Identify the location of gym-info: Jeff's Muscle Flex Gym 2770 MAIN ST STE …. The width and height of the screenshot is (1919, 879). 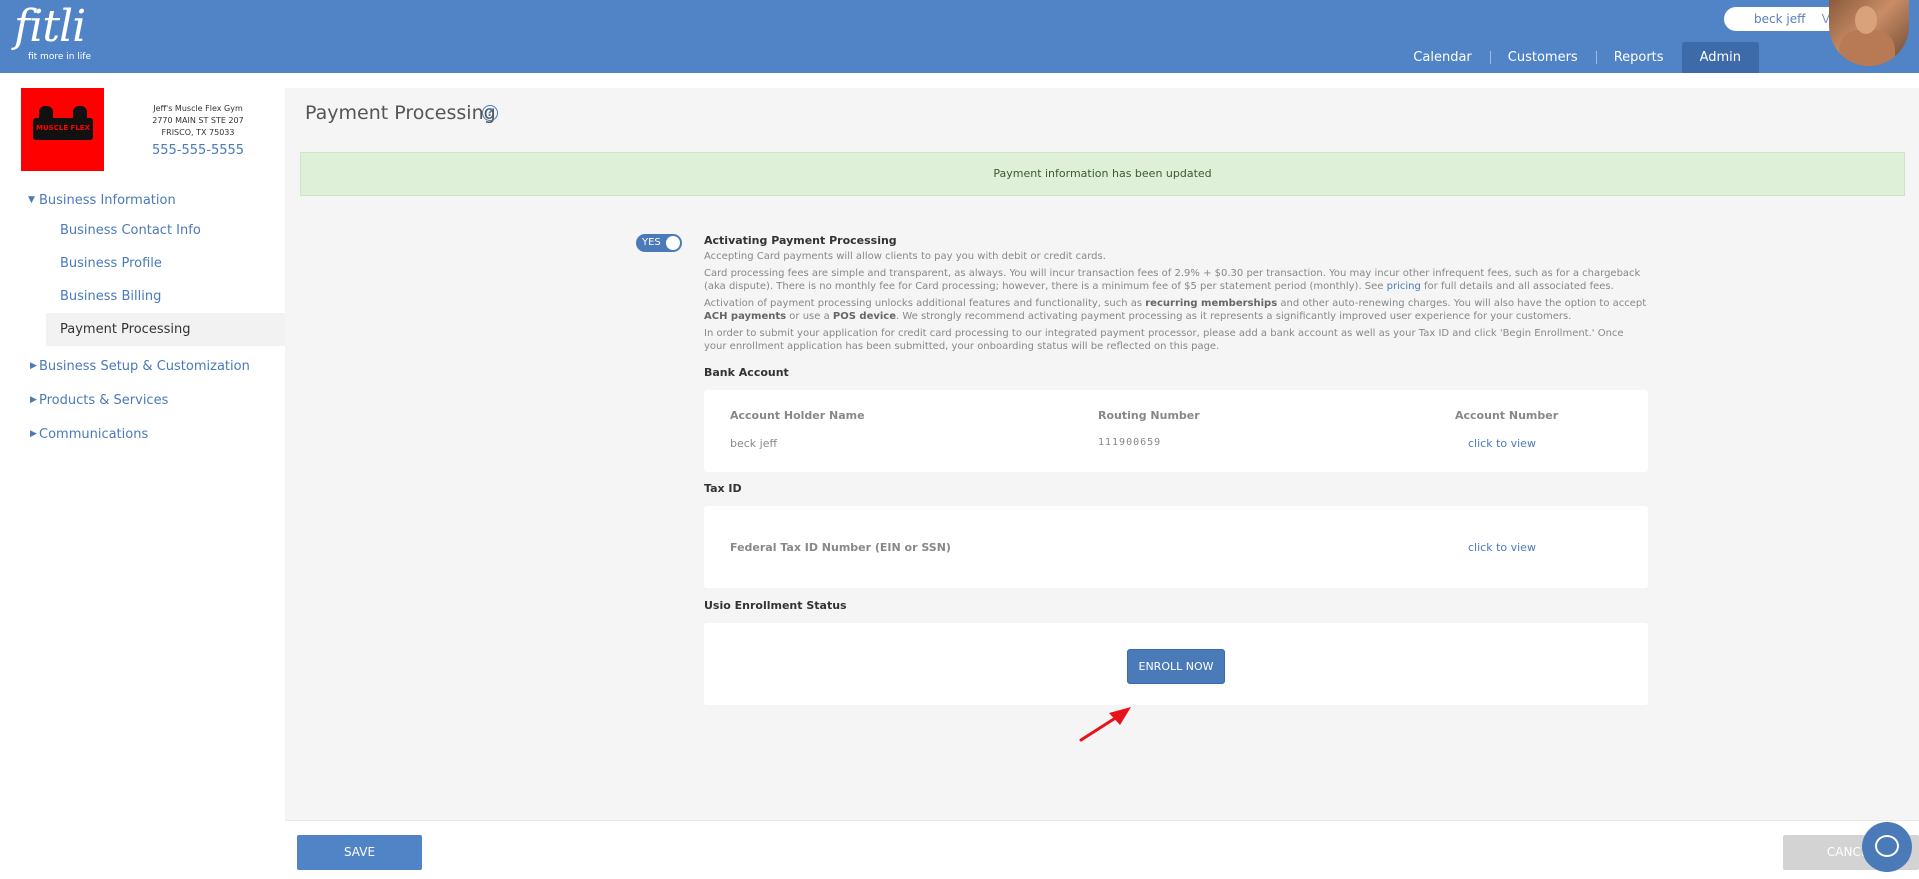
(198, 132).